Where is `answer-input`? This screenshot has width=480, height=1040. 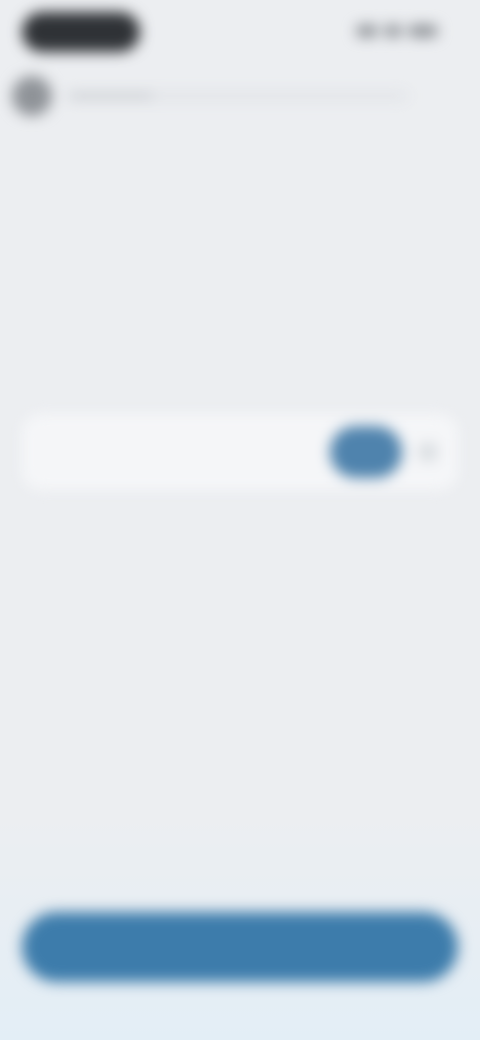
answer-input is located at coordinates (175, 453).